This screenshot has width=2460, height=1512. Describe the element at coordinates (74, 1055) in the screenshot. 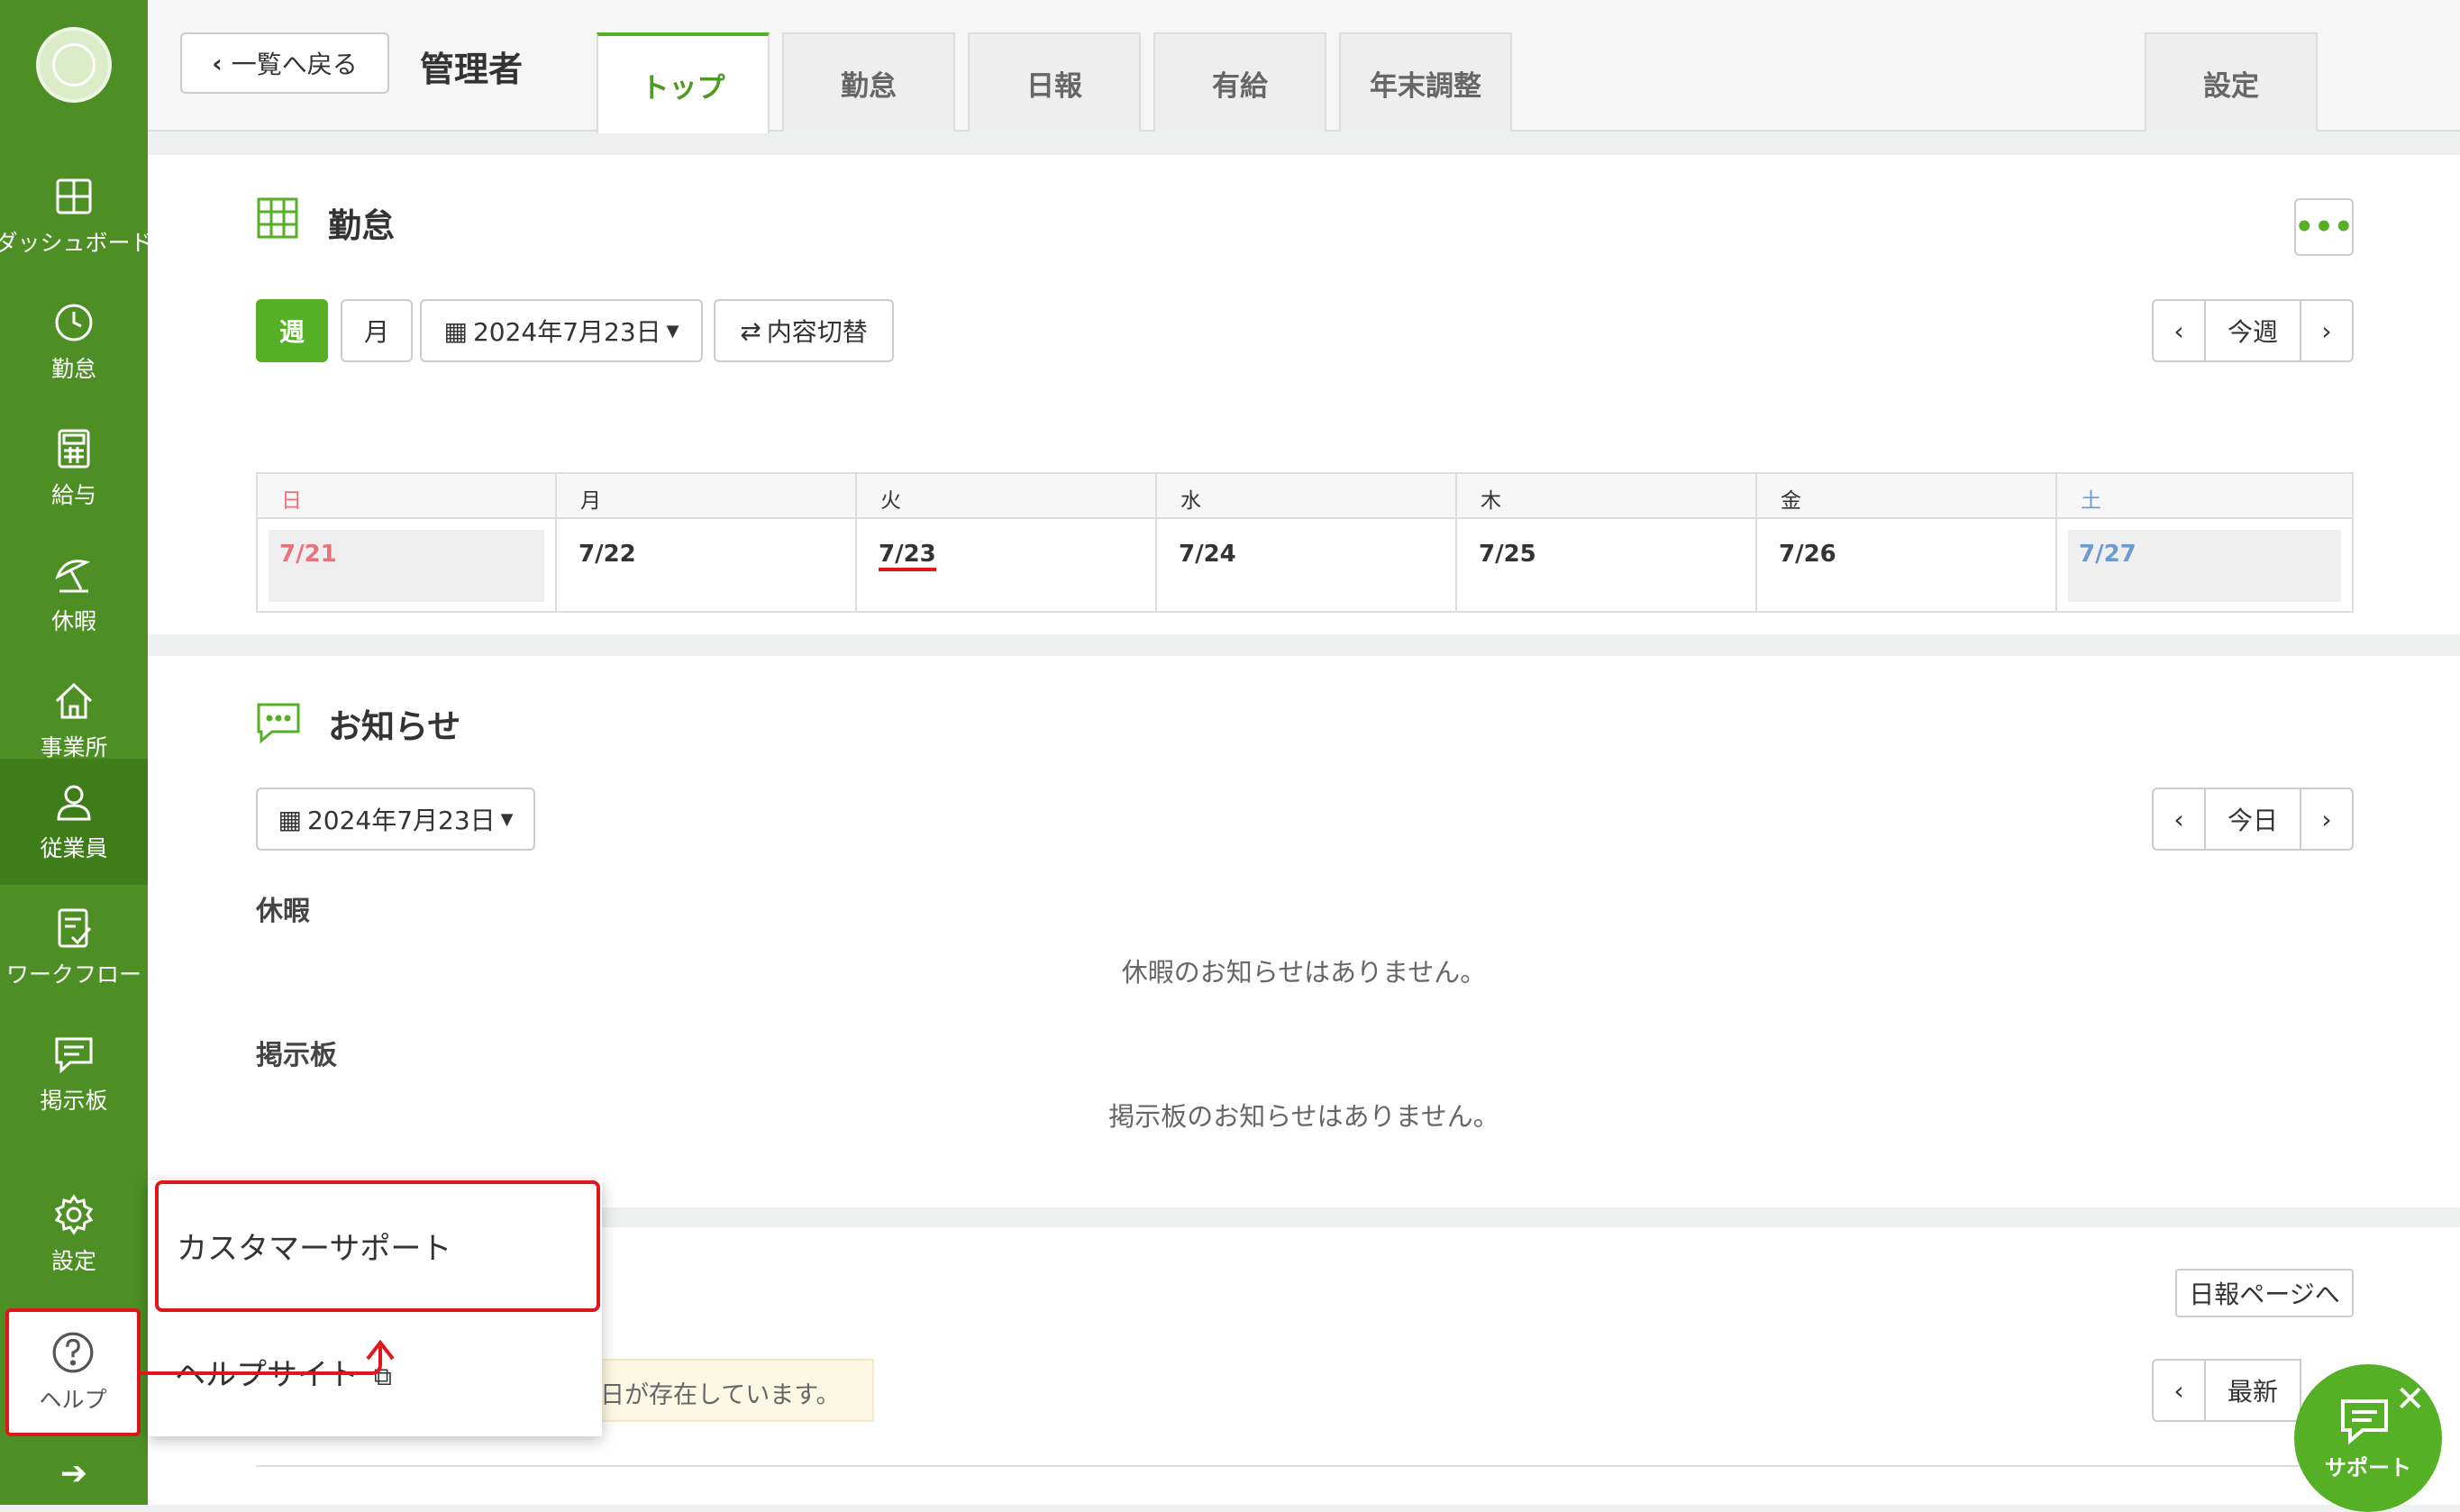

I see `message-icon` at that location.